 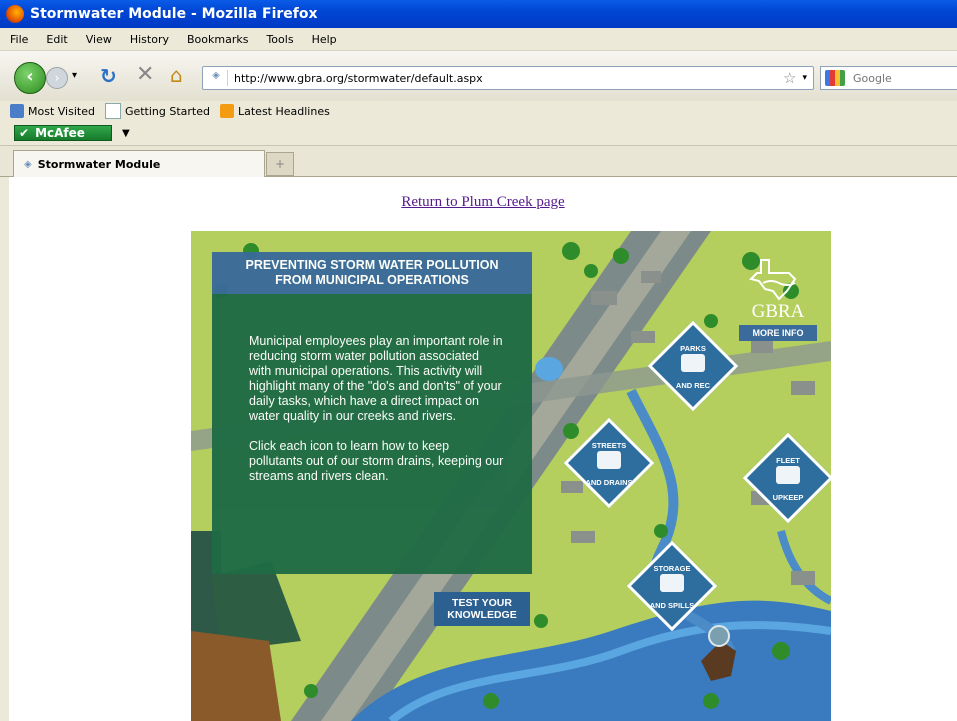 What do you see at coordinates (478, 133) in the screenshot?
I see `mcafee-toolbar: ✔ McAfee ▼` at bounding box center [478, 133].